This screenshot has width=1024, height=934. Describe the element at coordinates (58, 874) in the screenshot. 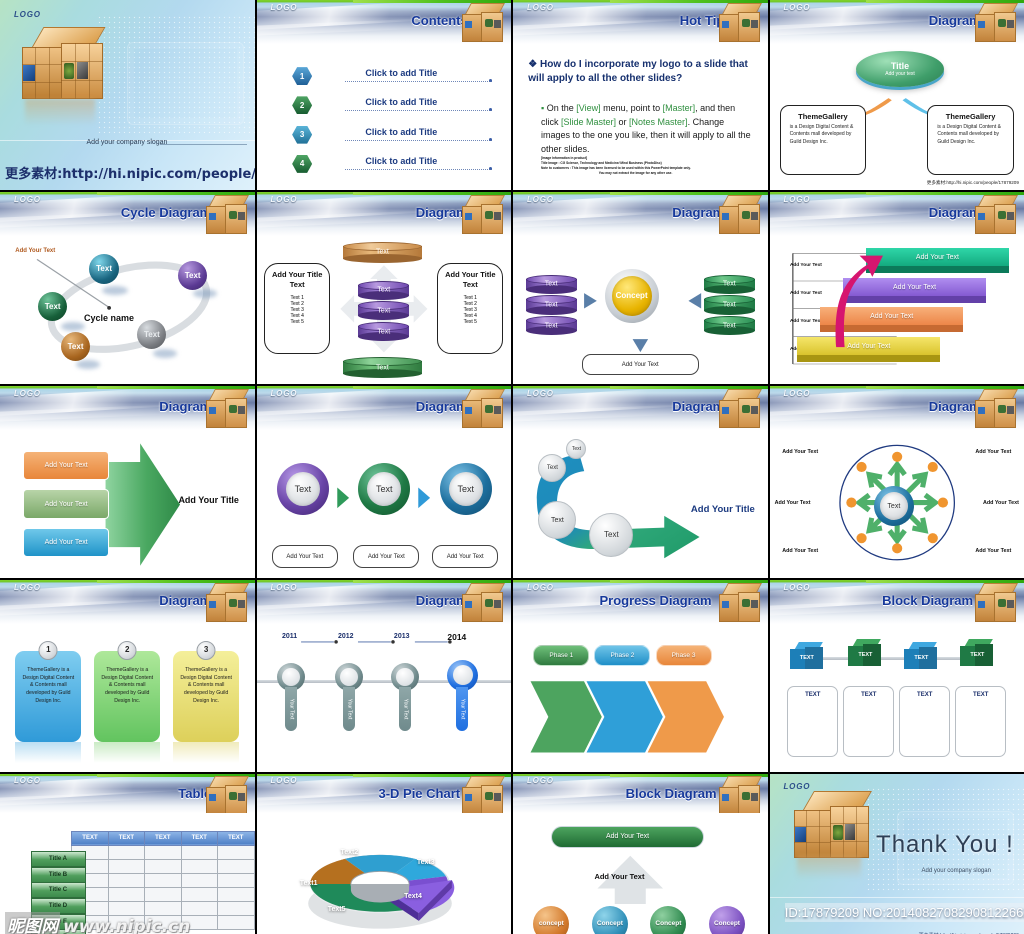

I see `row-header: Title B` at that location.